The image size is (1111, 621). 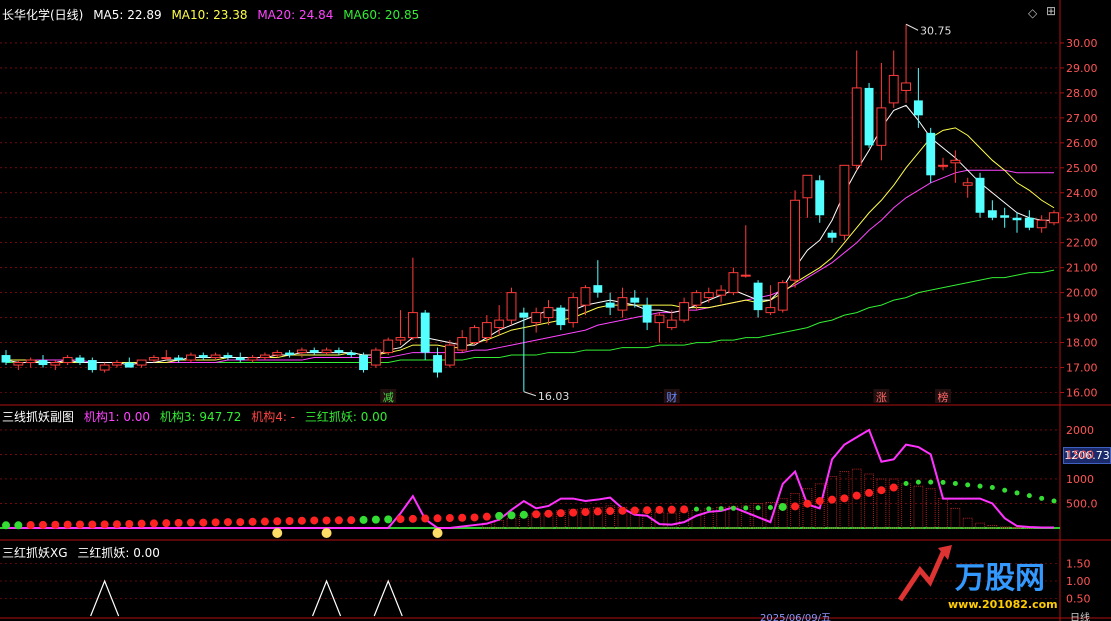 I want to click on y-tick-label: 17.00, so click(x=1082, y=368).